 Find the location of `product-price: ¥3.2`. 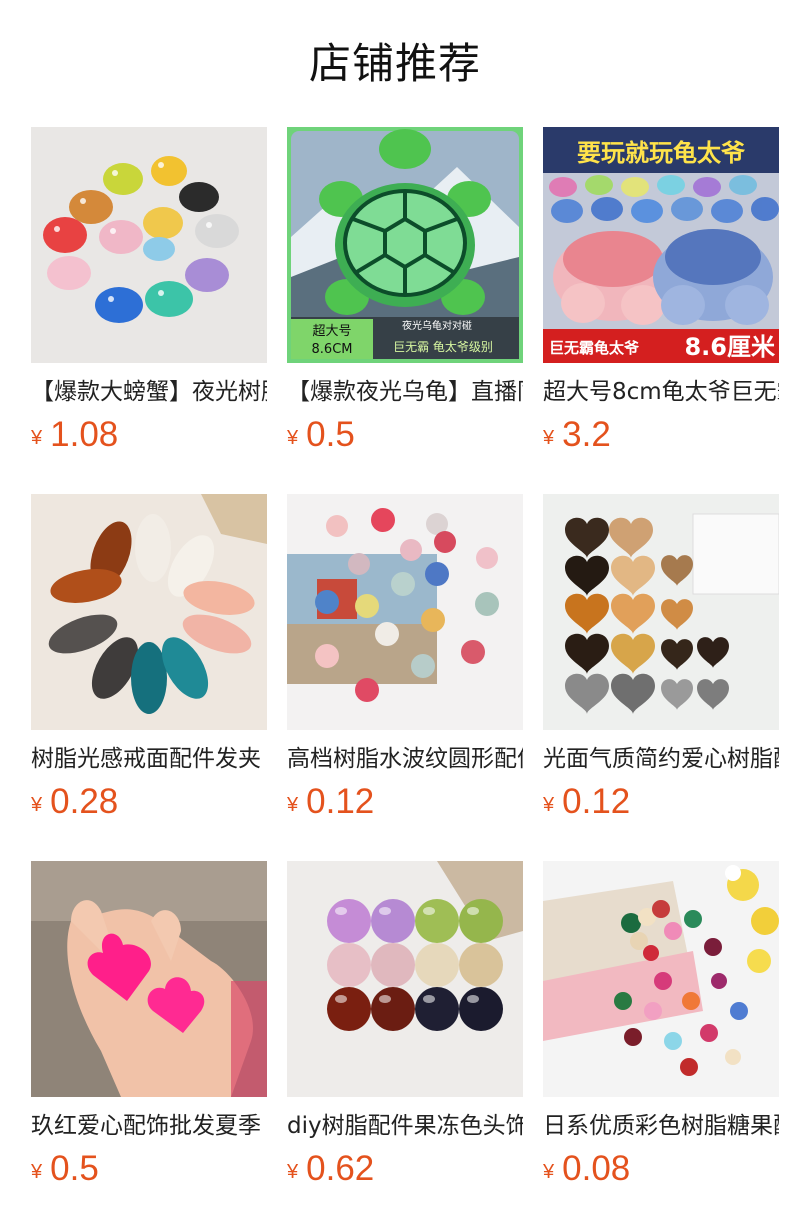

product-price: ¥3.2 is located at coordinates (577, 435).